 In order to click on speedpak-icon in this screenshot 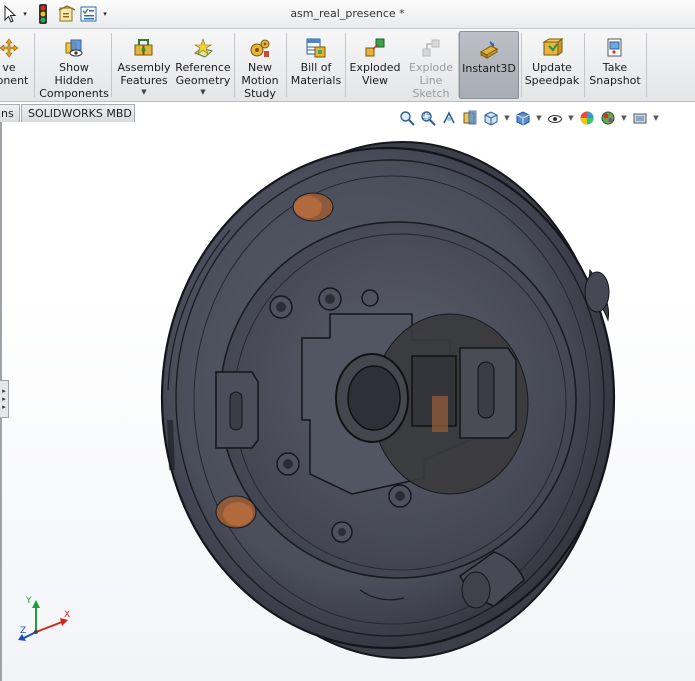, I will do `click(552, 48)`.